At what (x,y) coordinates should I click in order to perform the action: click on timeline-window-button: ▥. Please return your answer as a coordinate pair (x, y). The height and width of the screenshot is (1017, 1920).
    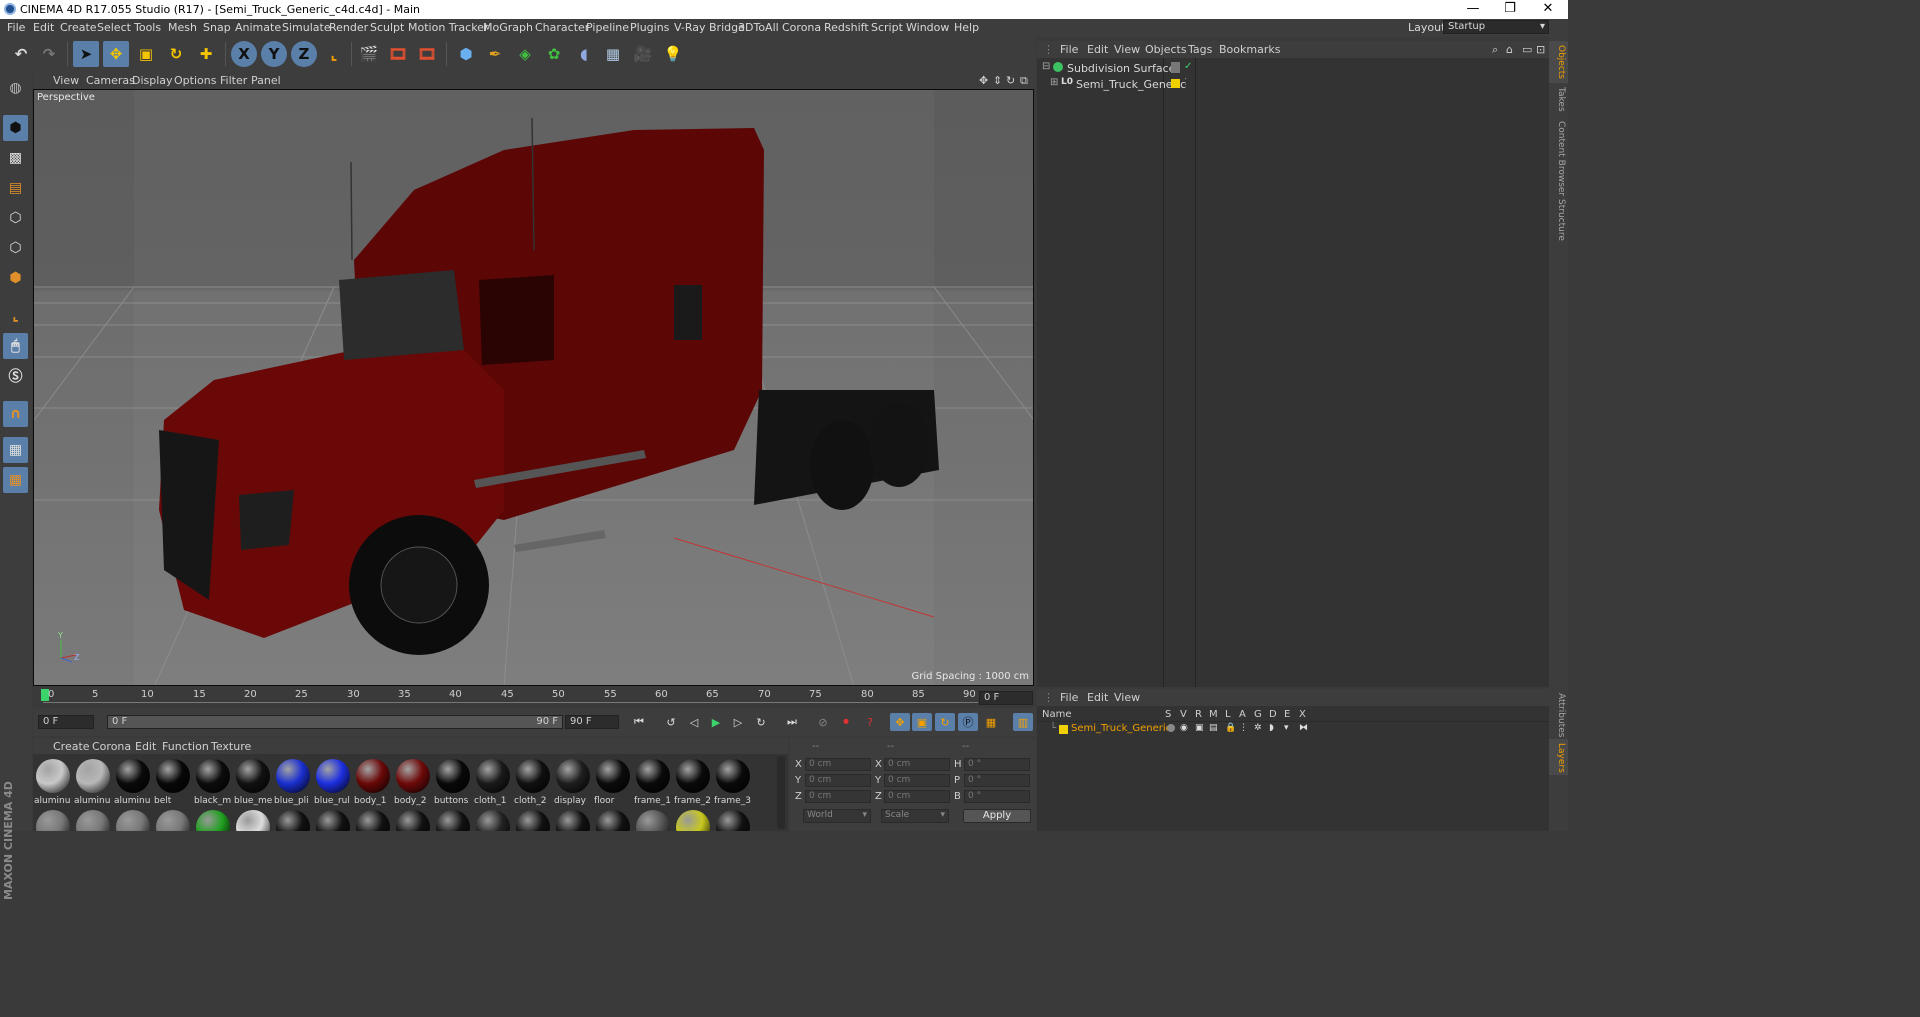
    Looking at the image, I should click on (1023, 722).